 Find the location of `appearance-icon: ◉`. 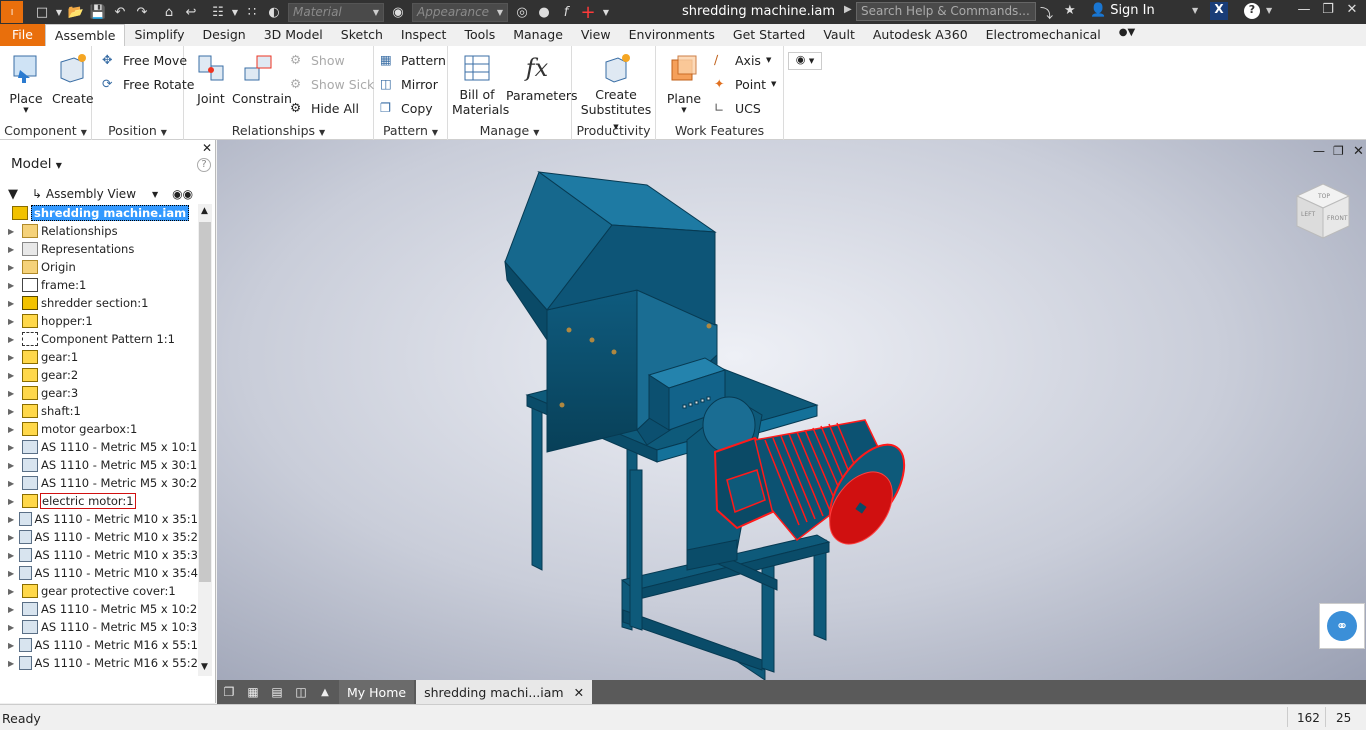

appearance-icon: ◉ is located at coordinates (398, 12).